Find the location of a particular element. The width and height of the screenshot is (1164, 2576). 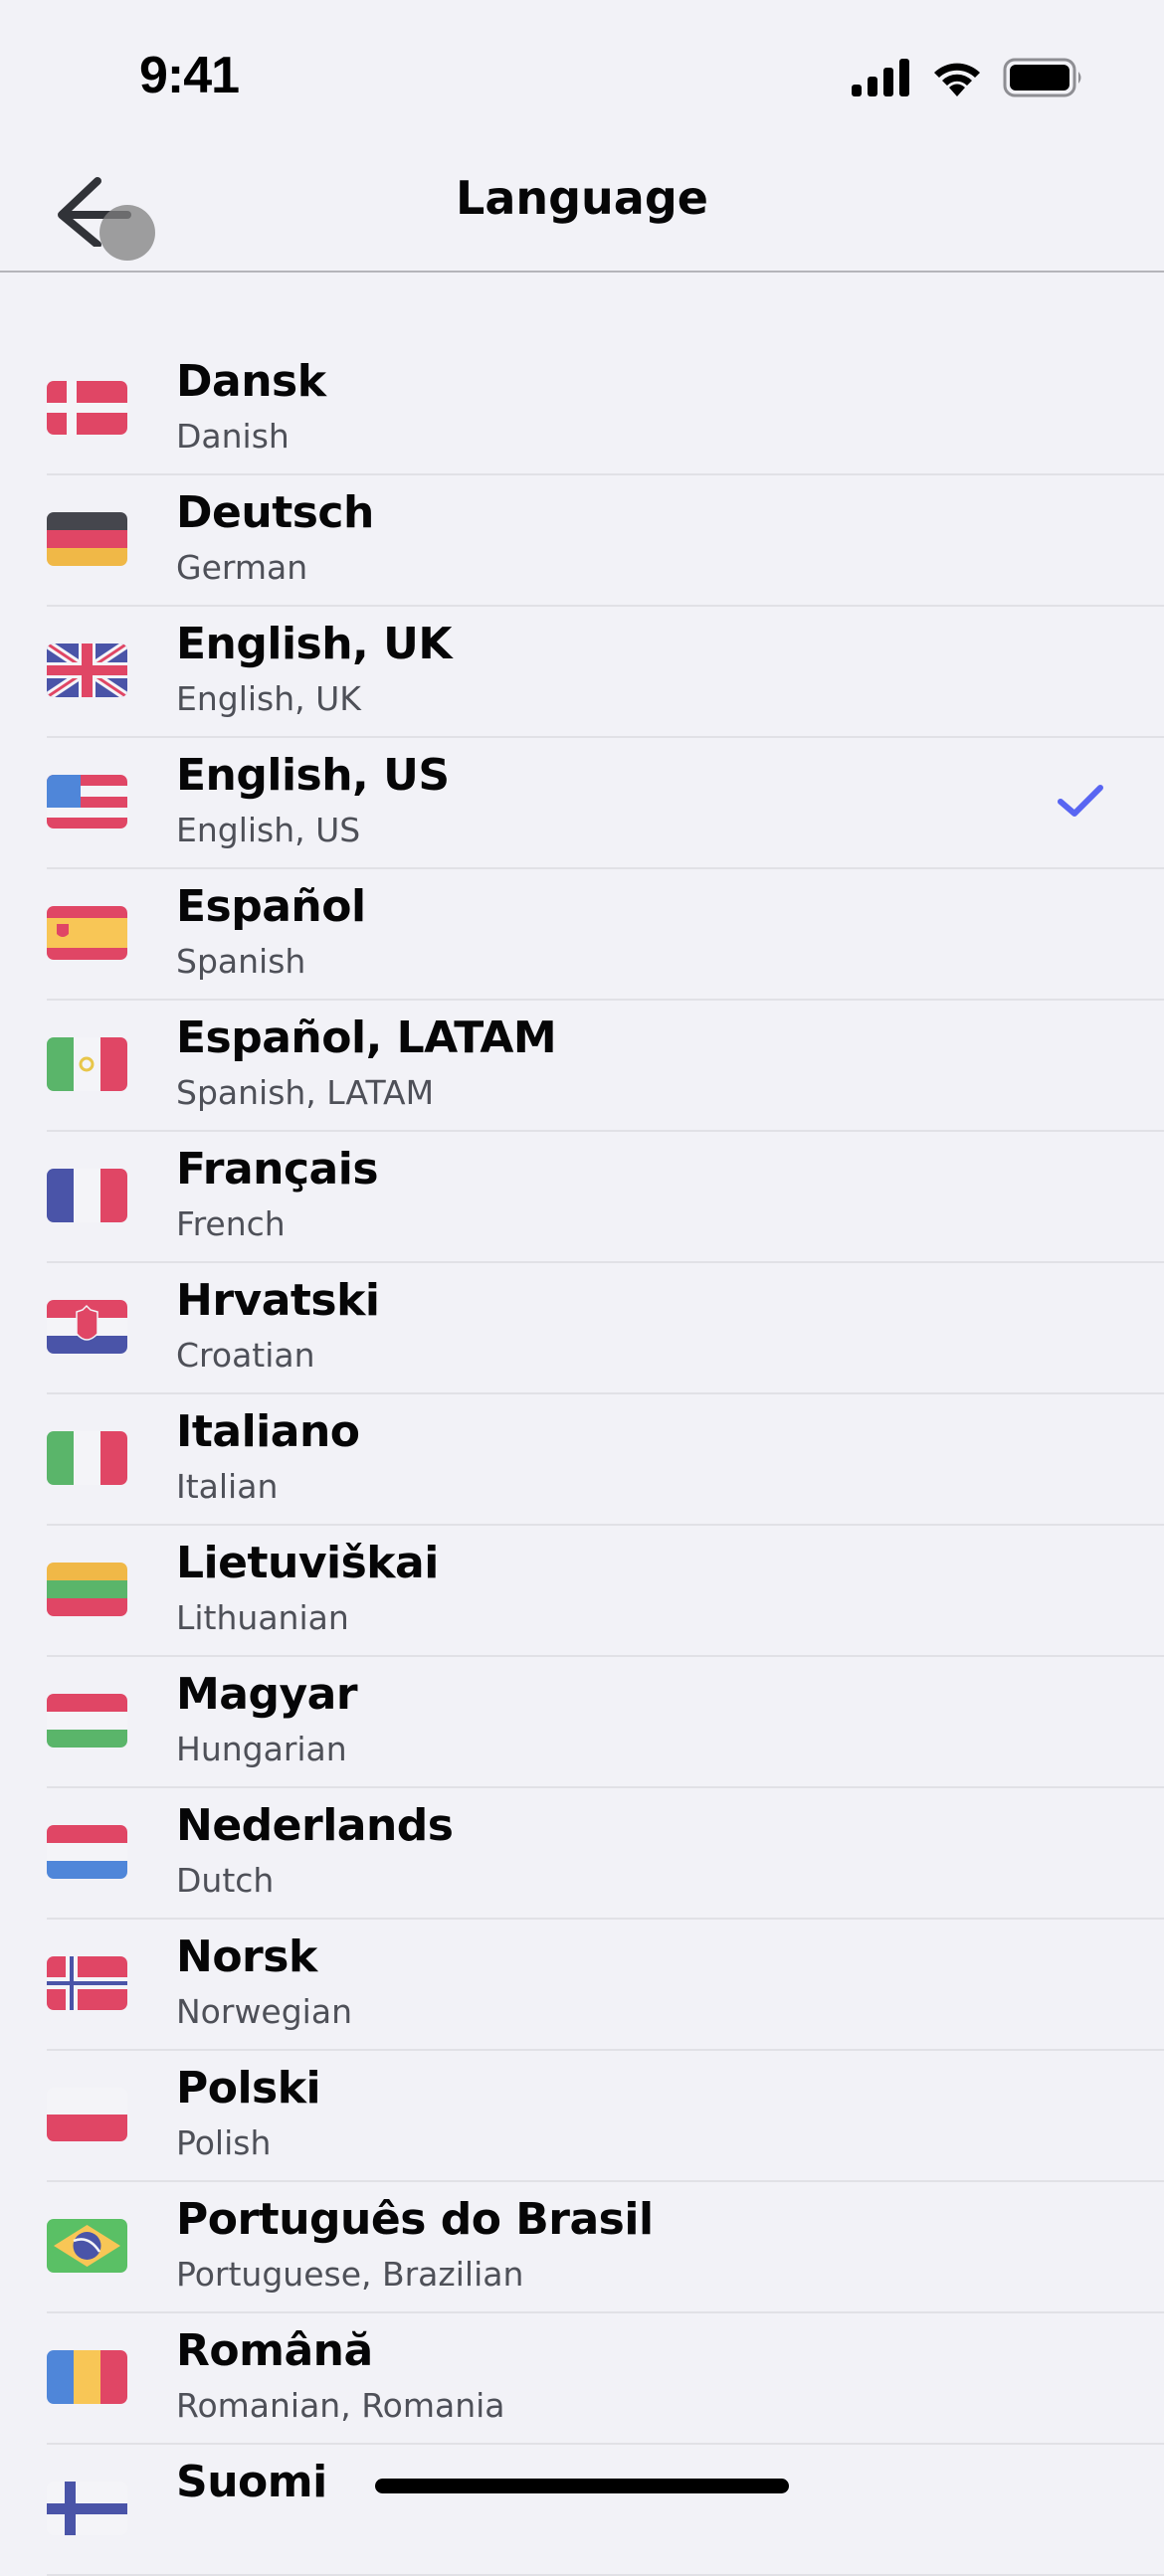

language-name: English, US is located at coordinates (313, 775).